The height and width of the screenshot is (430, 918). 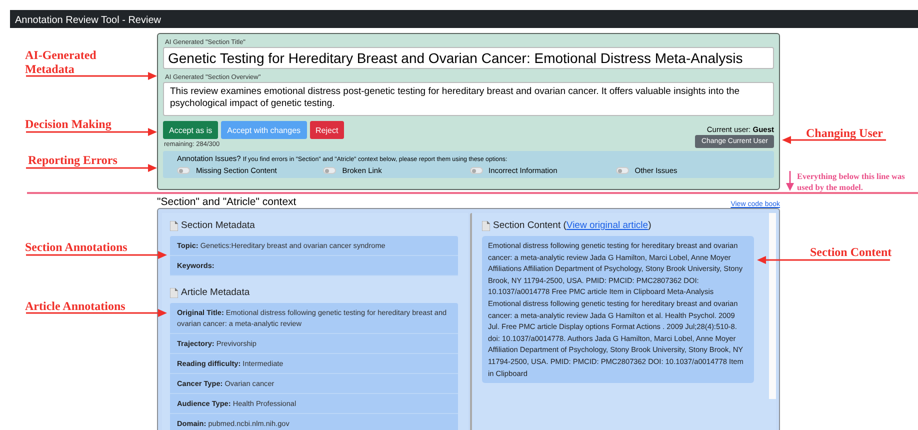 I want to click on annotation-label: Reporting Errors, so click(x=73, y=160).